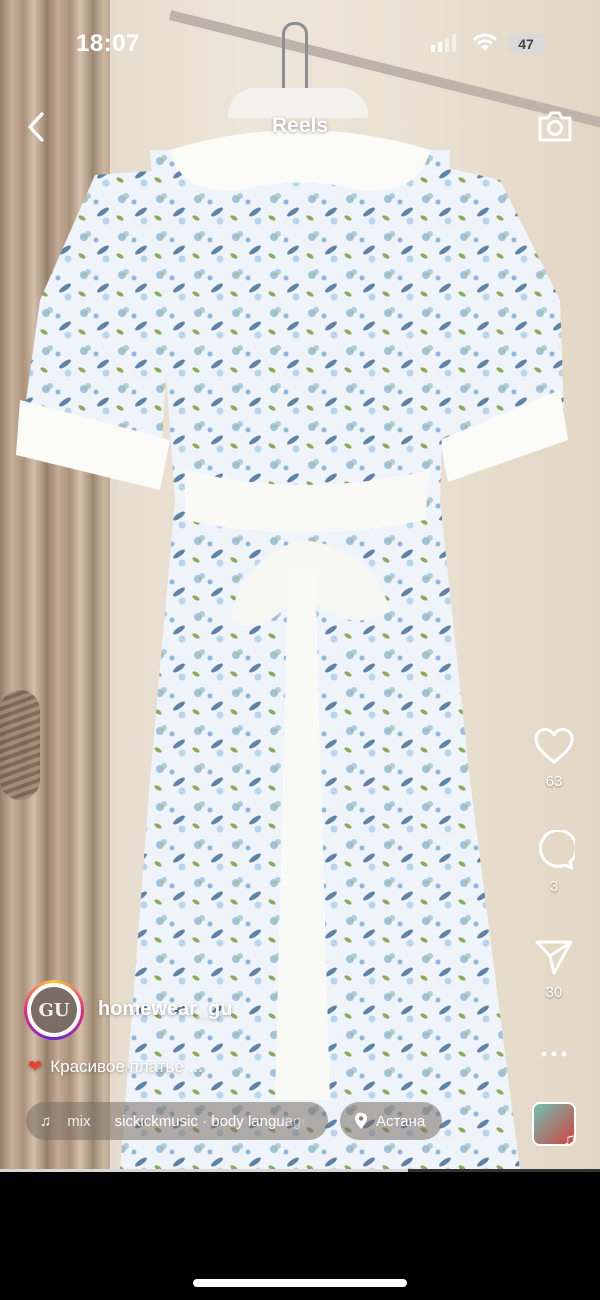 The height and width of the screenshot is (1300, 600). Describe the element at coordinates (554, 992) in the screenshot. I see `share-count: 30` at that location.